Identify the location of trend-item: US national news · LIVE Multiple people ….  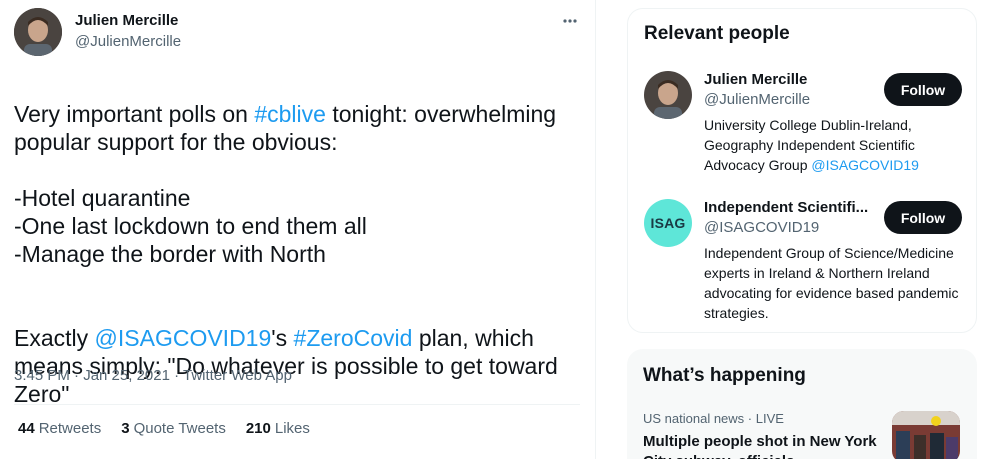
(763, 435).